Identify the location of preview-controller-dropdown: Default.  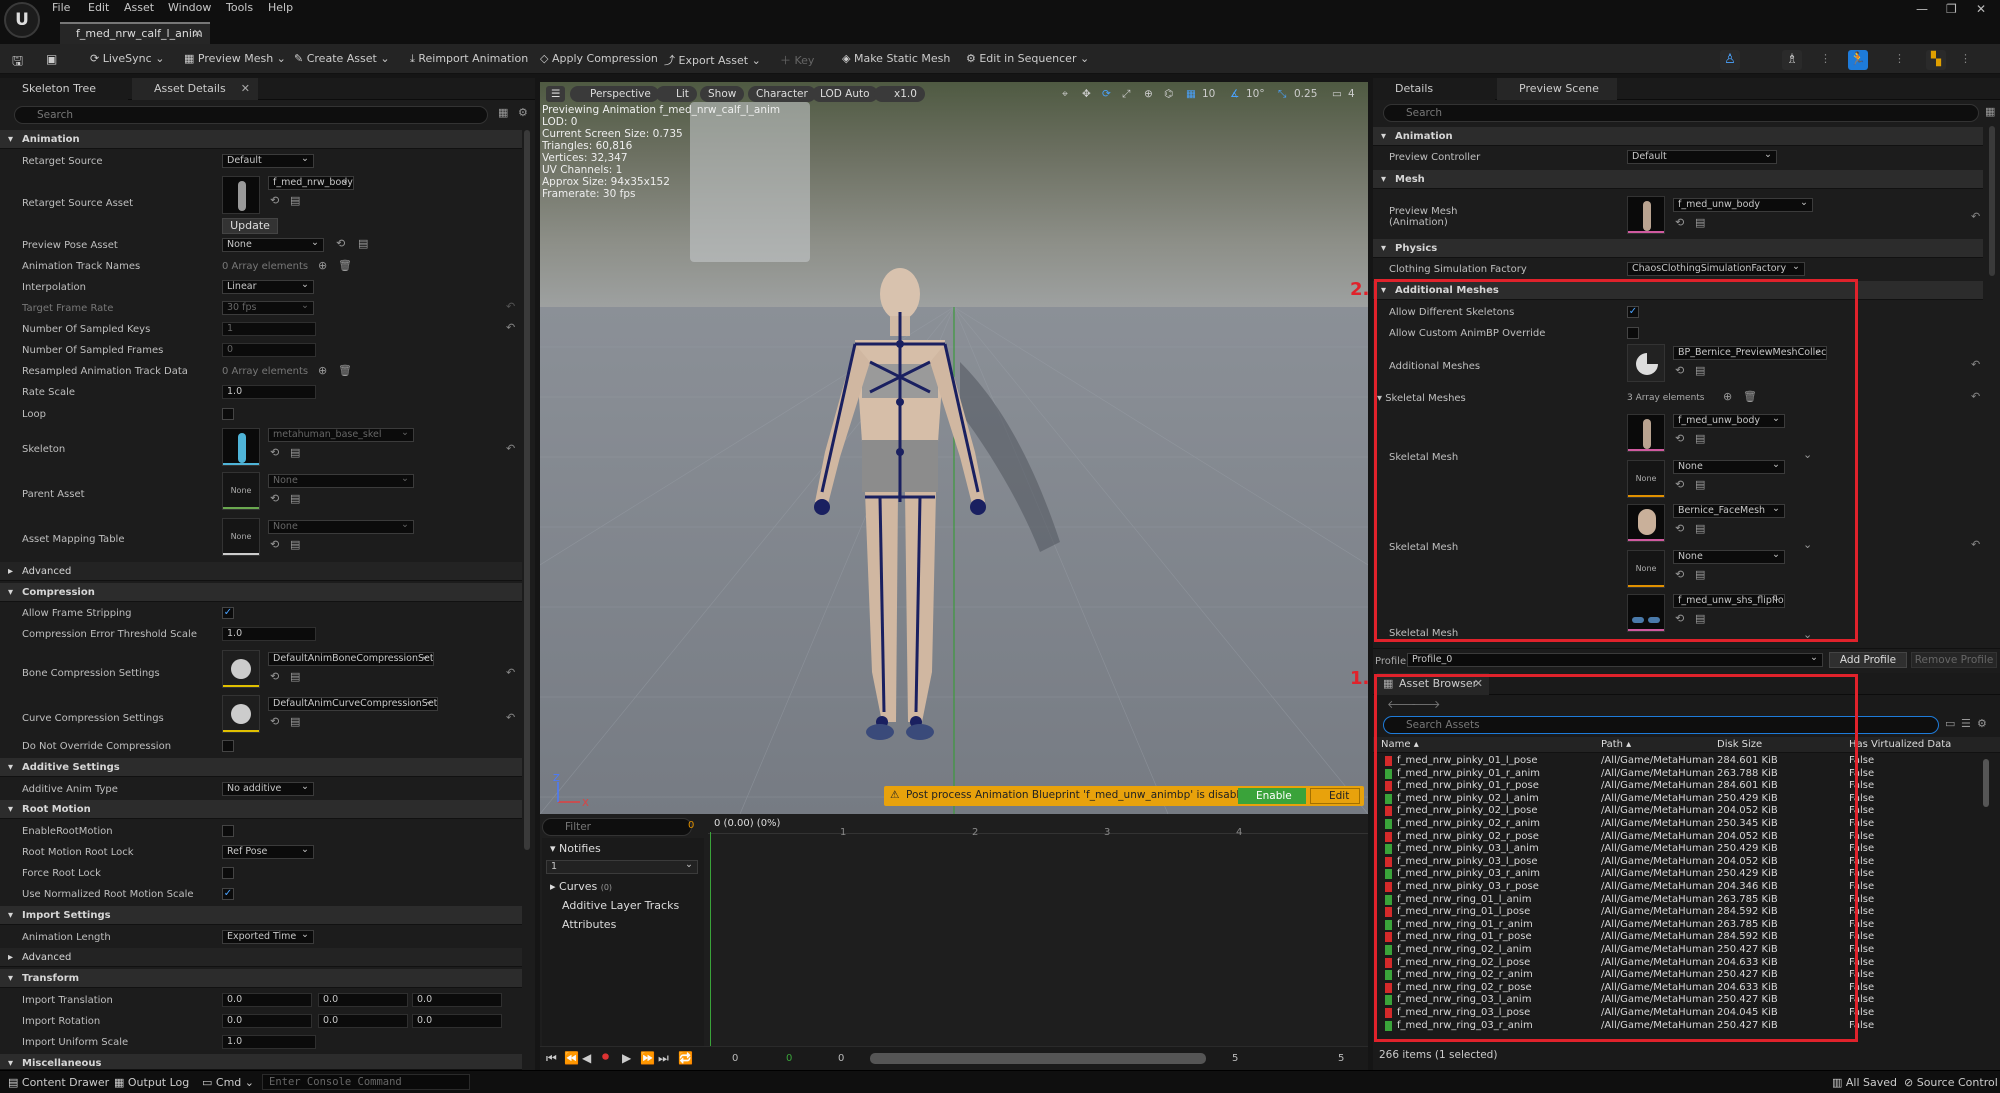
(1702, 157).